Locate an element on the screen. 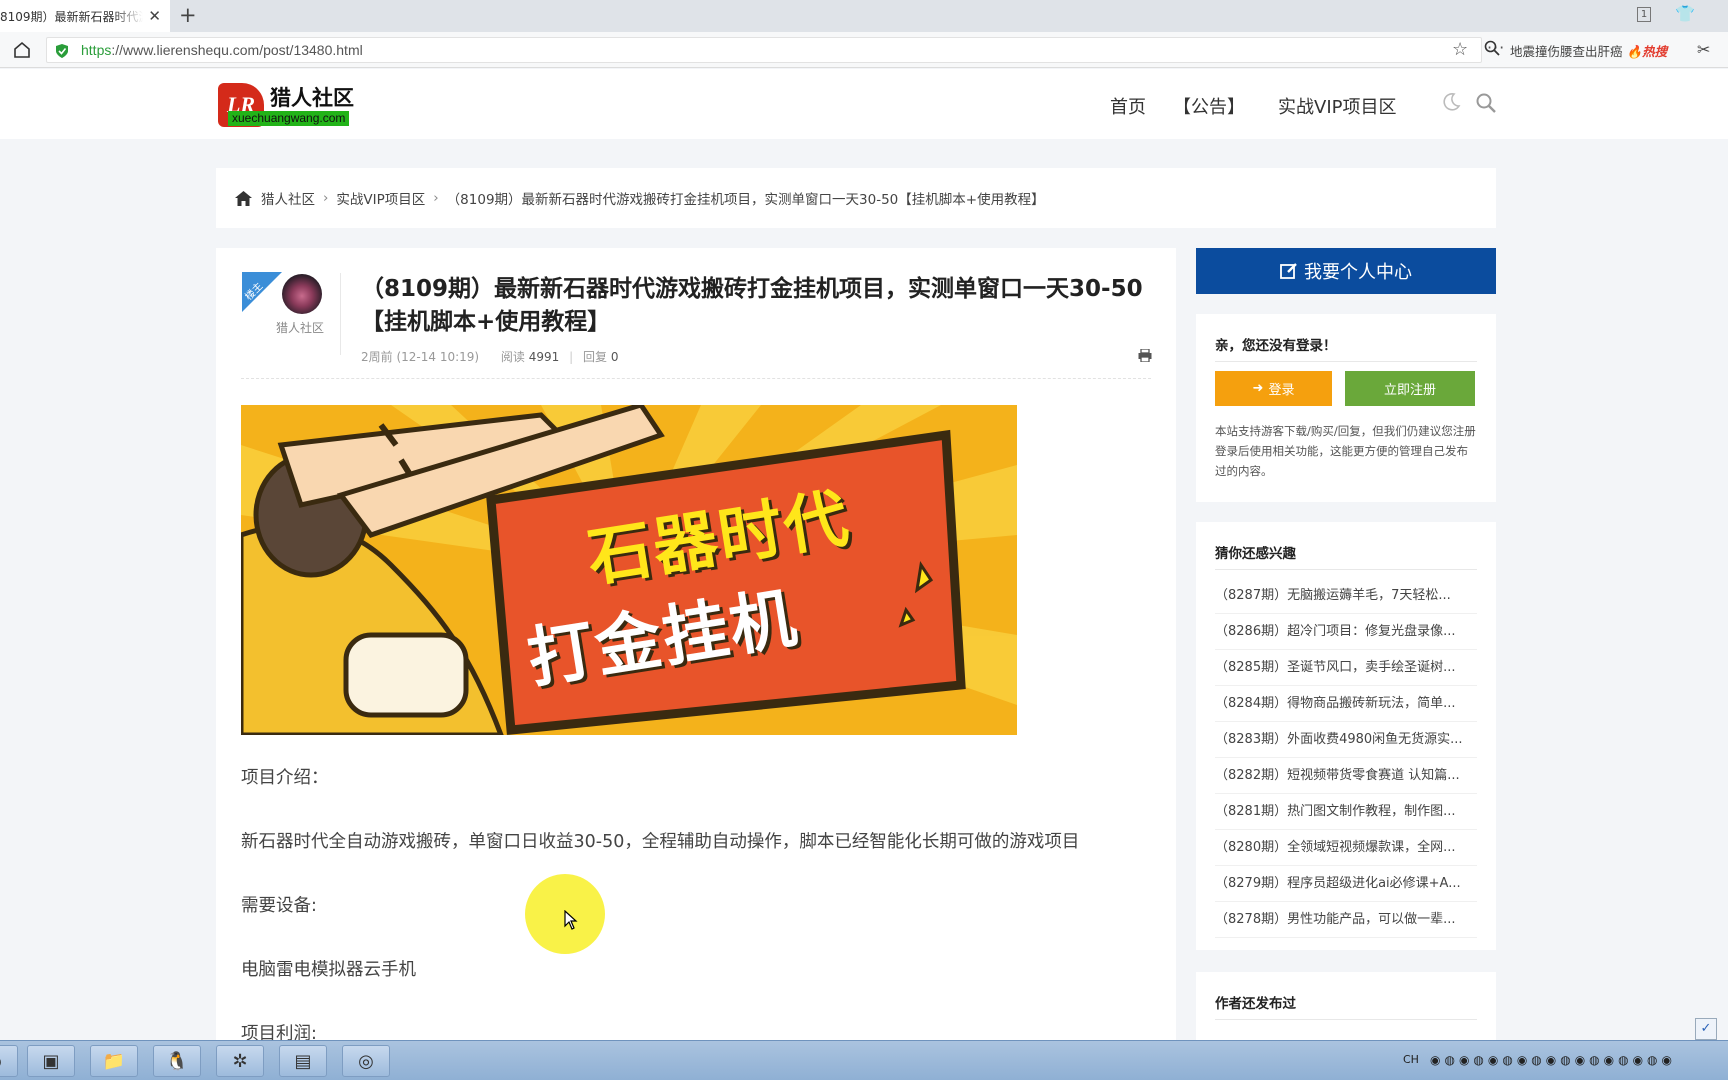 The width and height of the screenshot is (1728, 1080). logo-name: 猎人社区 is located at coordinates (312, 98).